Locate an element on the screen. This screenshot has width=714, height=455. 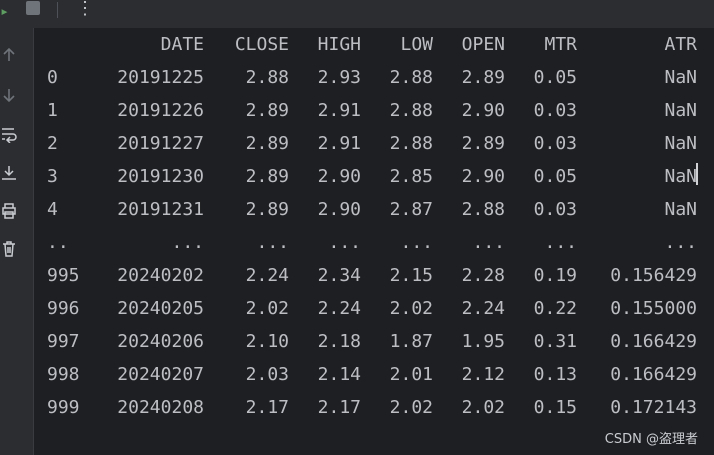
date-cell: 20191226 is located at coordinates (160, 110).